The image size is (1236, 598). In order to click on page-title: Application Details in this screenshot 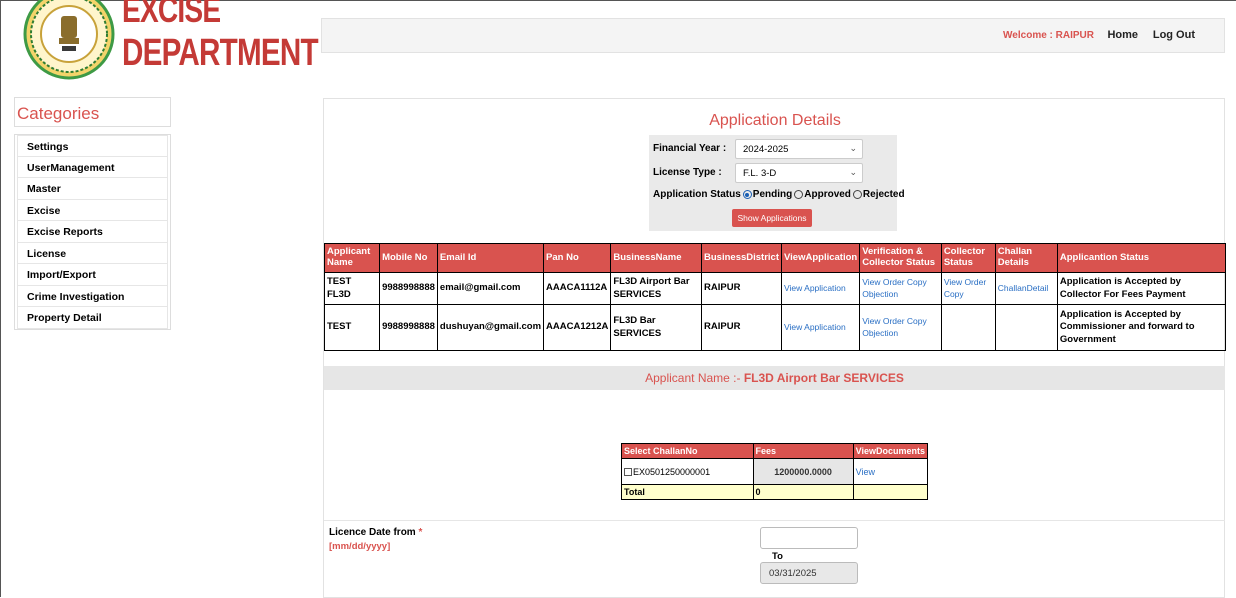, I will do `click(775, 120)`.